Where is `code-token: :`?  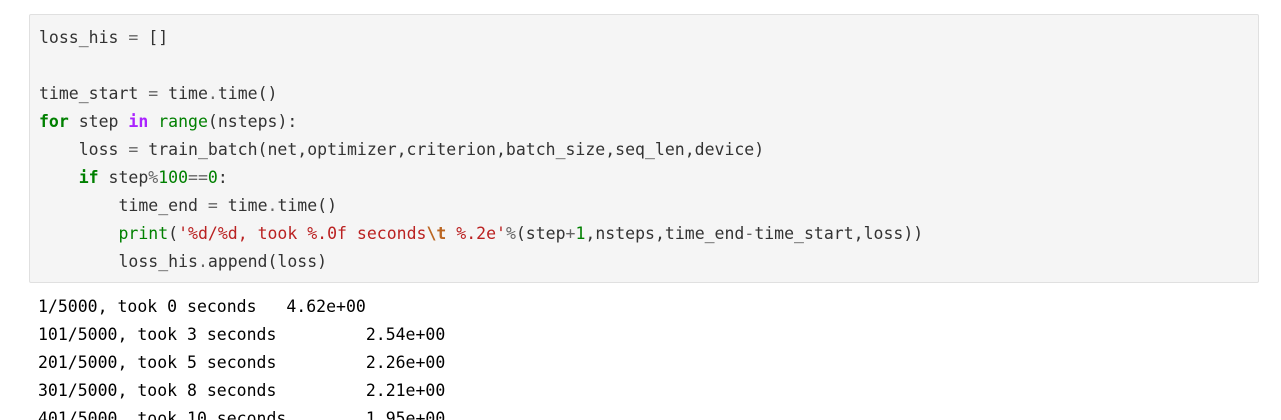 code-token: : is located at coordinates (222, 177).